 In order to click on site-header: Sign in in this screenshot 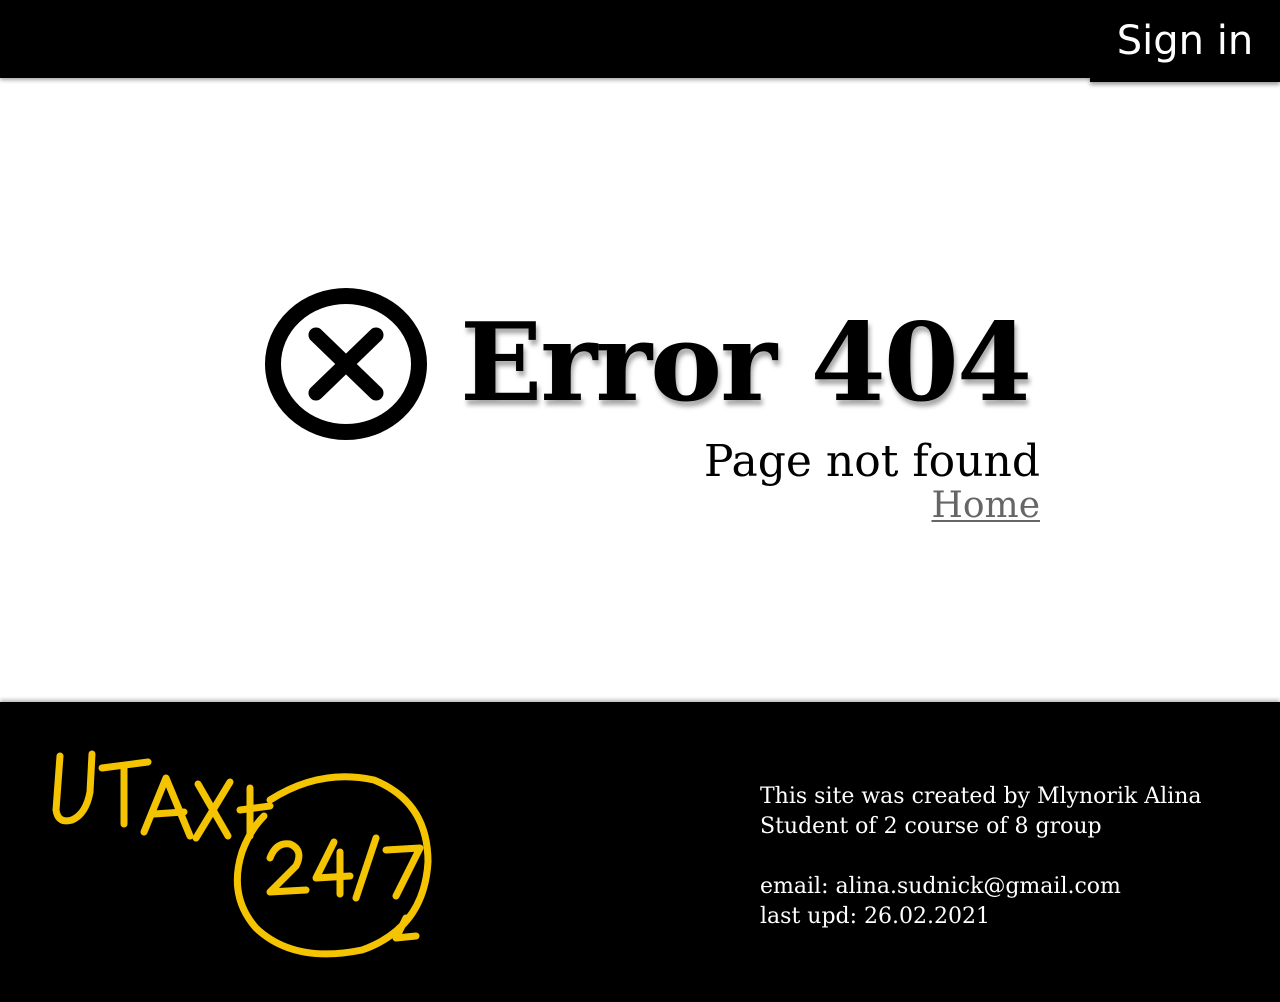, I will do `click(640, 41)`.